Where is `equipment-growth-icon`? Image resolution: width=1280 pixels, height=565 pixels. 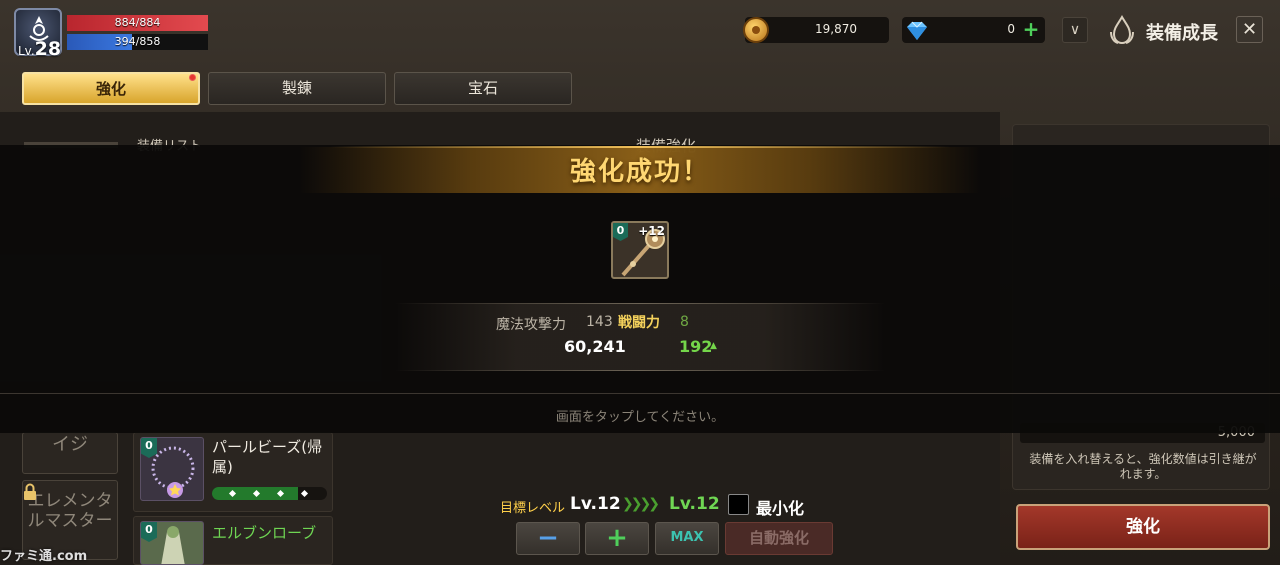
equipment-growth-icon is located at coordinates (1122, 29).